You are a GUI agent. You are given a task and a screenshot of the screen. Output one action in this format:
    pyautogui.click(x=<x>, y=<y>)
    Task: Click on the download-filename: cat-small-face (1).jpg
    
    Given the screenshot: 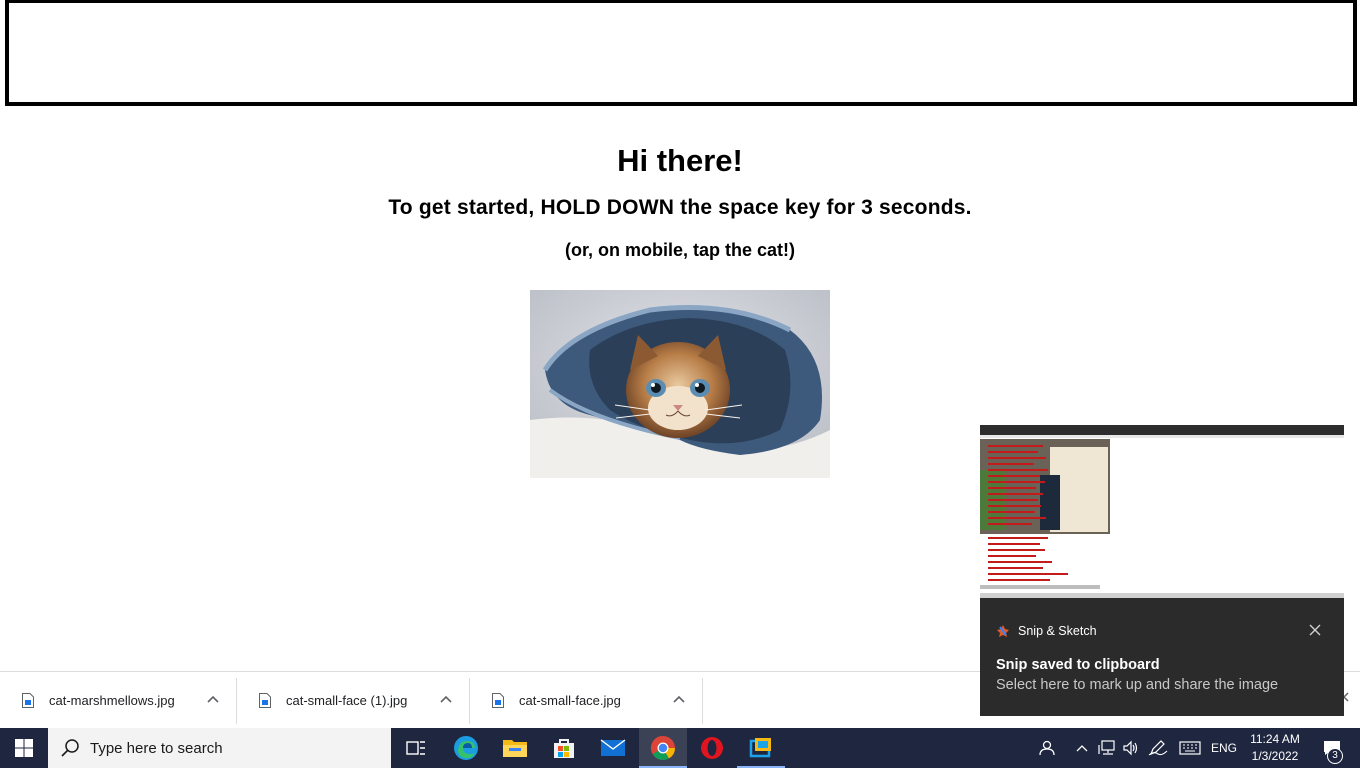 What is the action you would take?
    pyautogui.click(x=347, y=700)
    